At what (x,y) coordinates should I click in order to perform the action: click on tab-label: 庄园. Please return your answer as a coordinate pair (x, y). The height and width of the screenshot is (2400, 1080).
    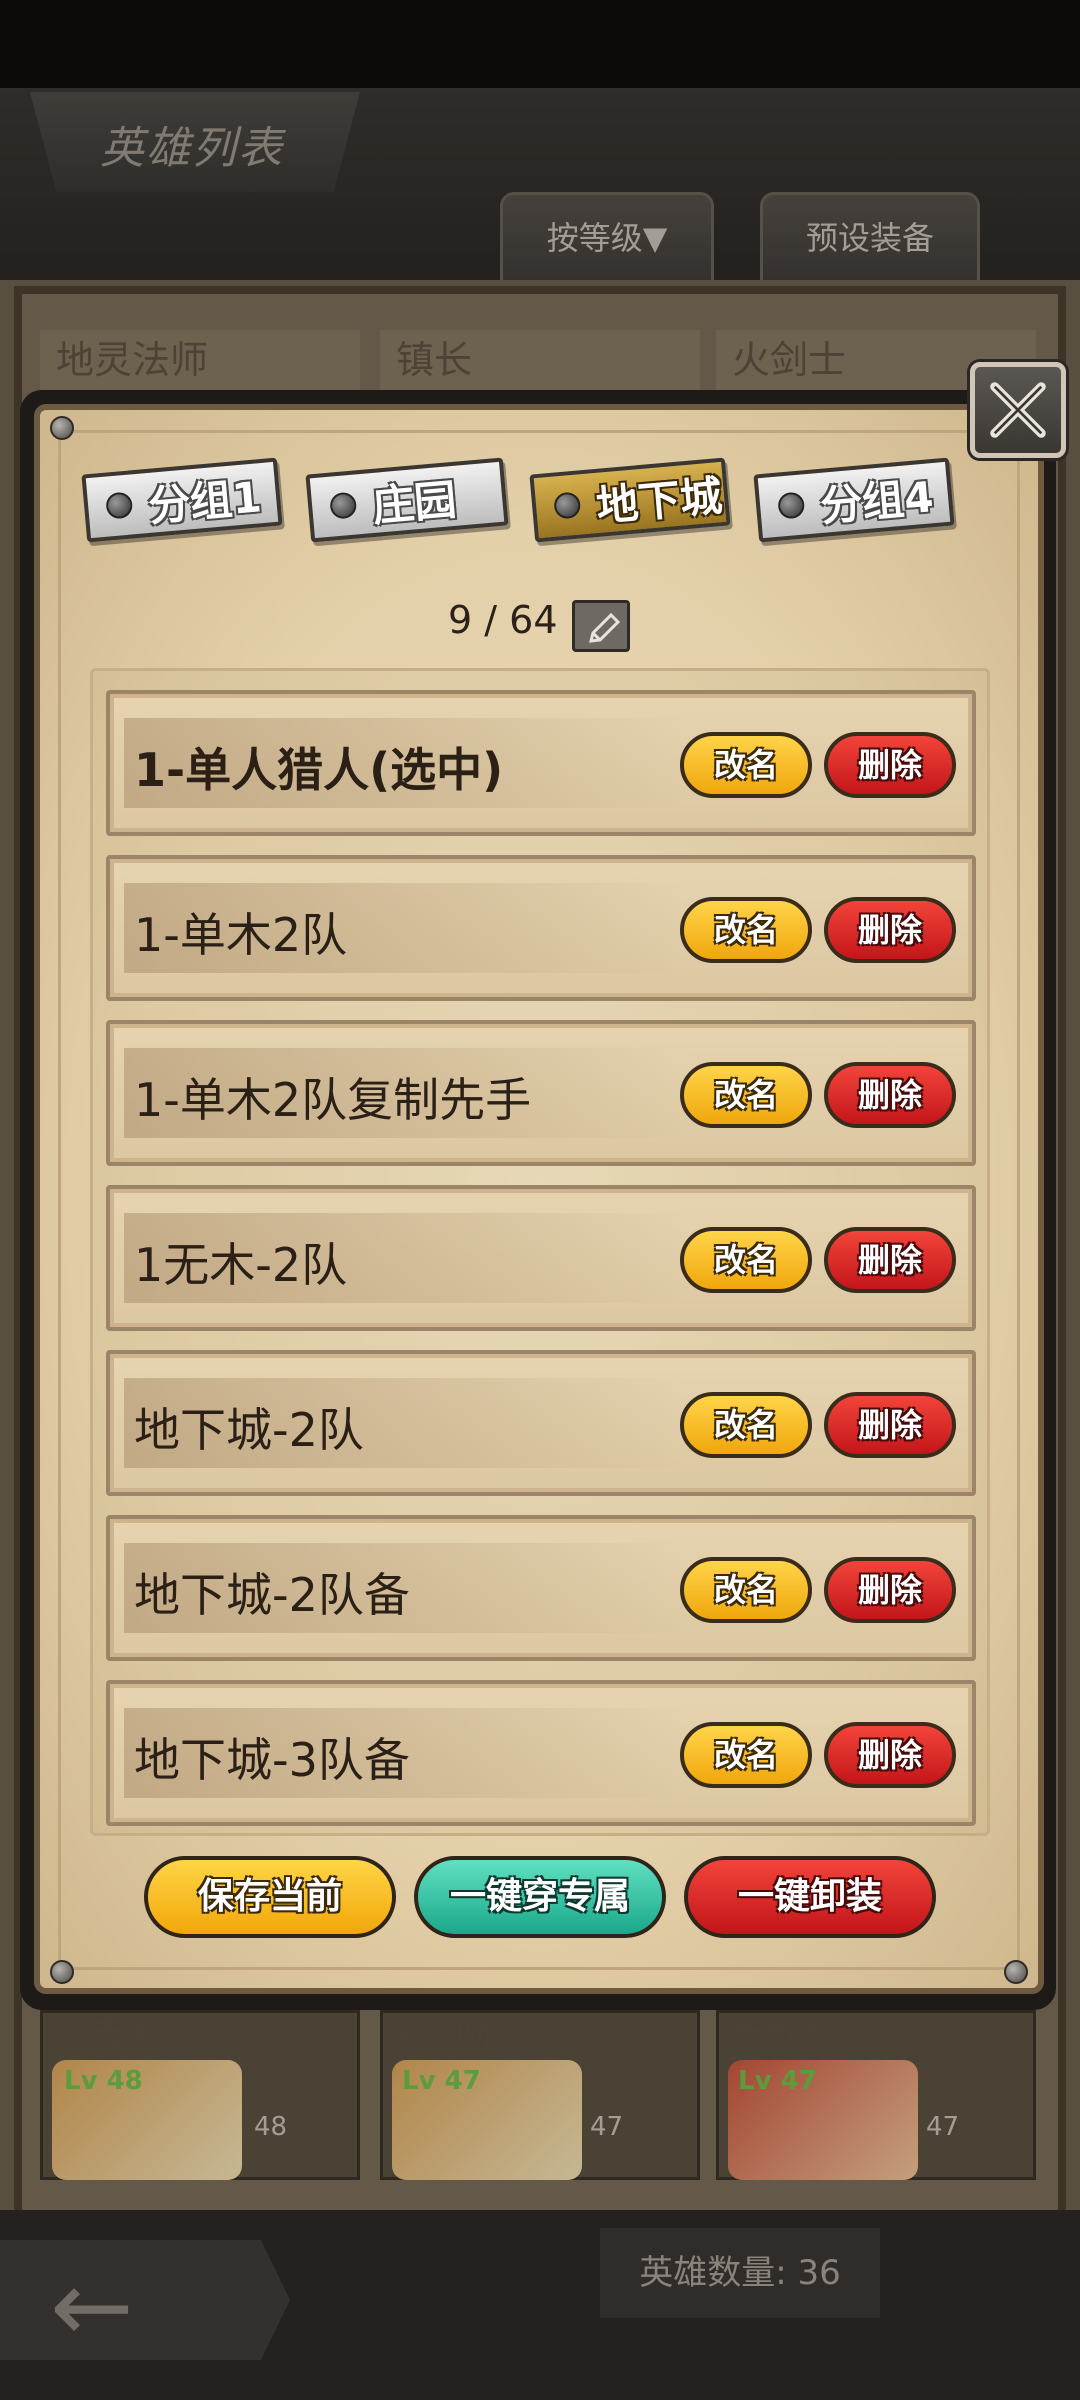
    Looking at the image, I should click on (414, 502).